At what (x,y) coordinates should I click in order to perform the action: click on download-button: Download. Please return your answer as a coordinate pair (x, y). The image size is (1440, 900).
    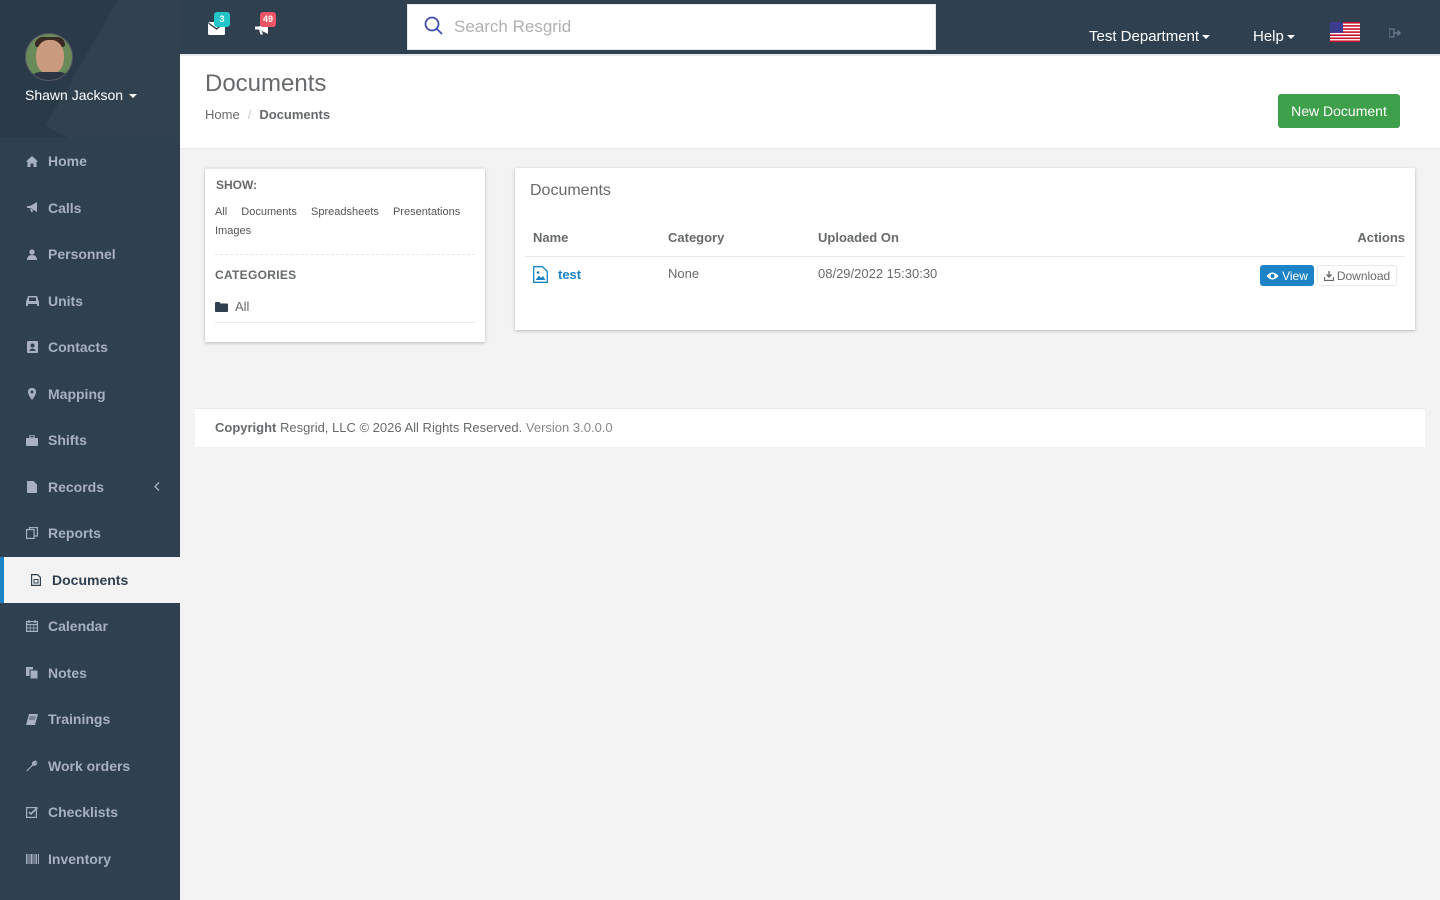
    Looking at the image, I should click on (1357, 275).